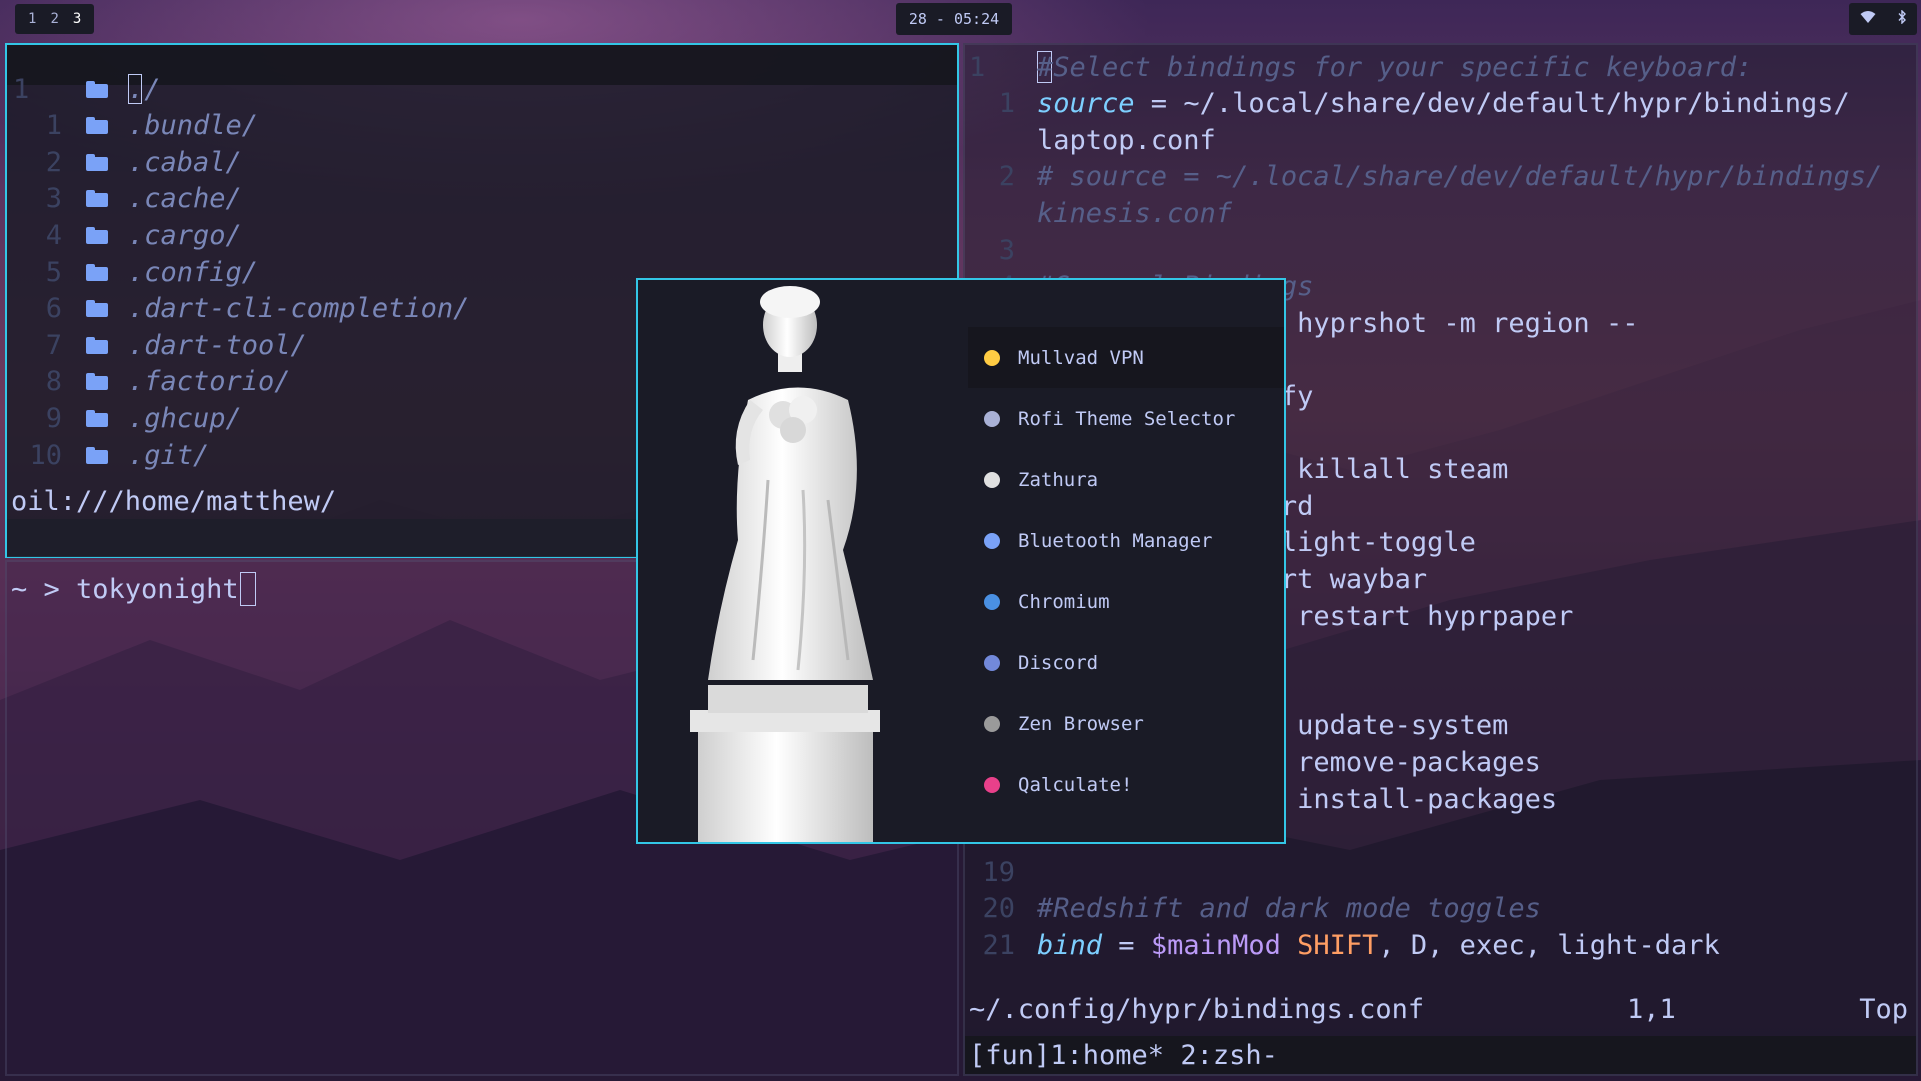 This screenshot has width=1921, height=1081. I want to click on code-line: 19, so click(1001, 872).